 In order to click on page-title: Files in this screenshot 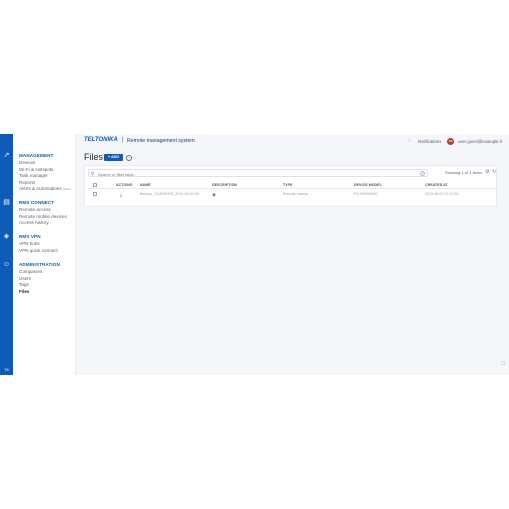, I will do `click(94, 157)`.